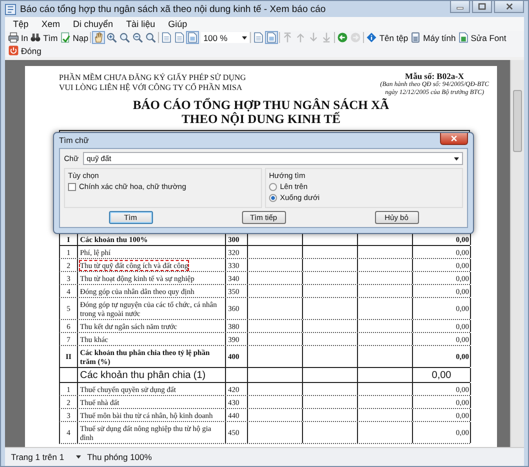 The width and height of the screenshot is (529, 467). I want to click on zoom-status: Thu phóng 100%, so click(119, 457).